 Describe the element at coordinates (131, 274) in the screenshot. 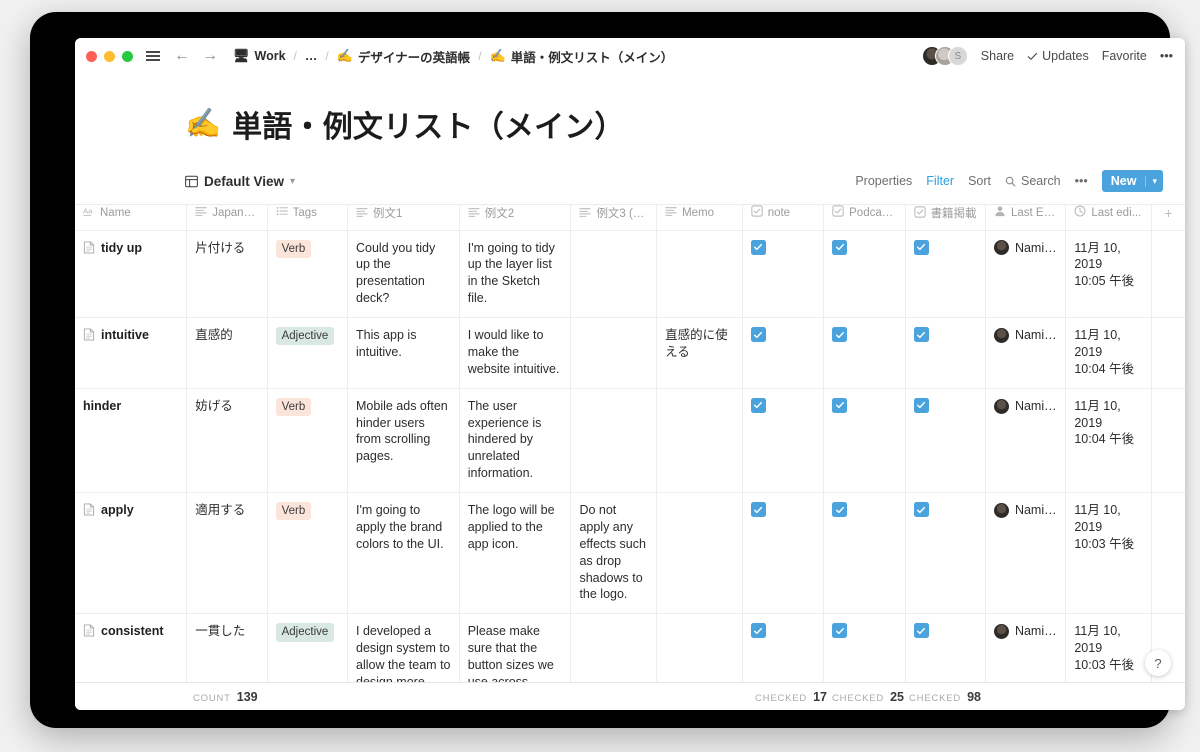

I see `cell-name: tidy up` at that location.